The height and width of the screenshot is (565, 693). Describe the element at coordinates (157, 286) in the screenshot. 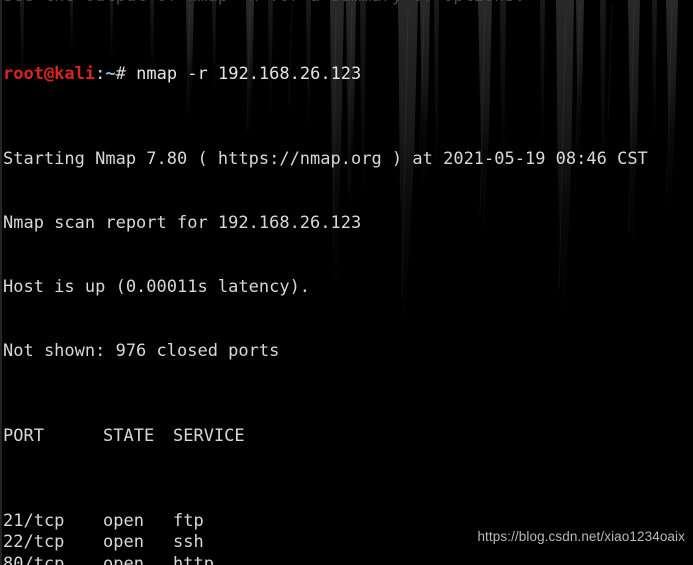

I see `output-line-host-up: Host is up (0.00011s latency).` at that location.